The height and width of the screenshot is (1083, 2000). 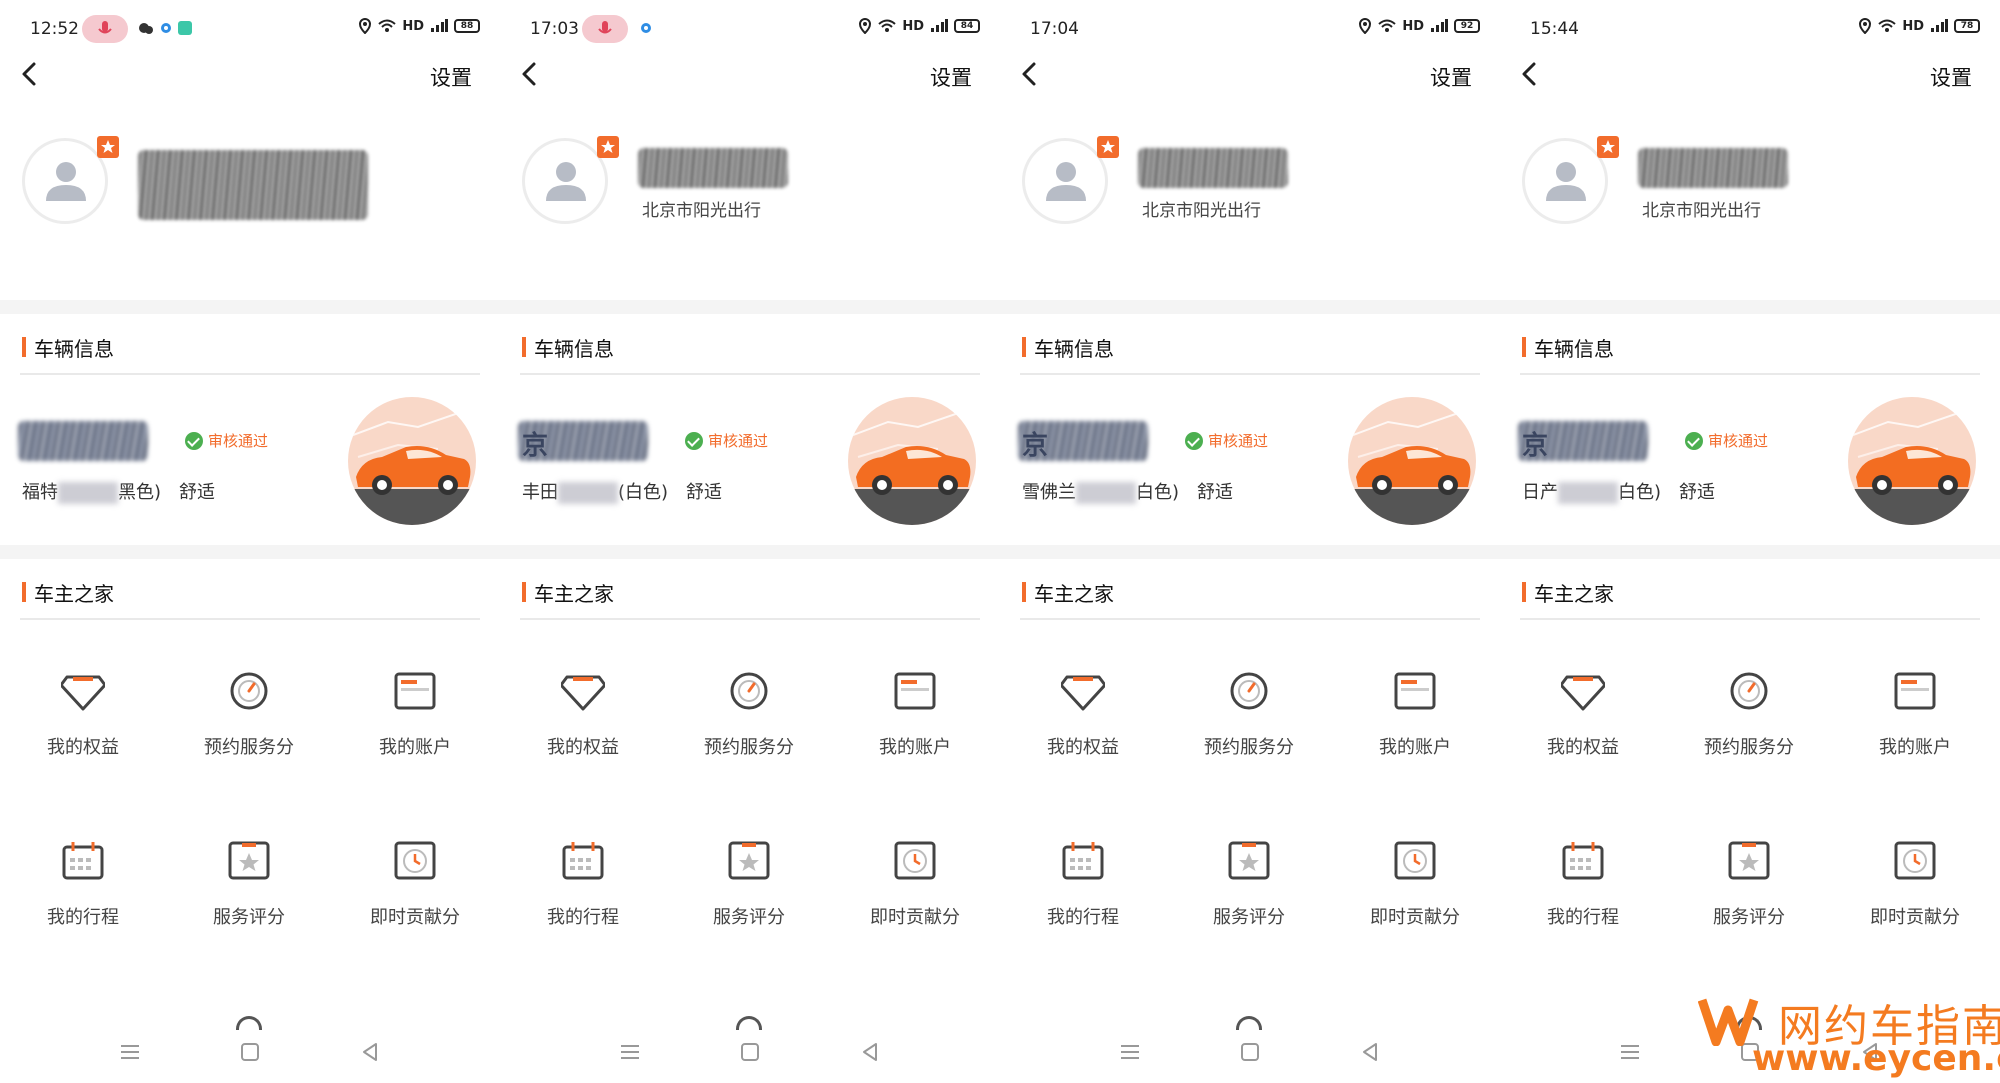 What do you see at coordinates (1640, 492) in the screenshot?
I see `vehicle-color: 白色)` at bounding box center [1640, 492].